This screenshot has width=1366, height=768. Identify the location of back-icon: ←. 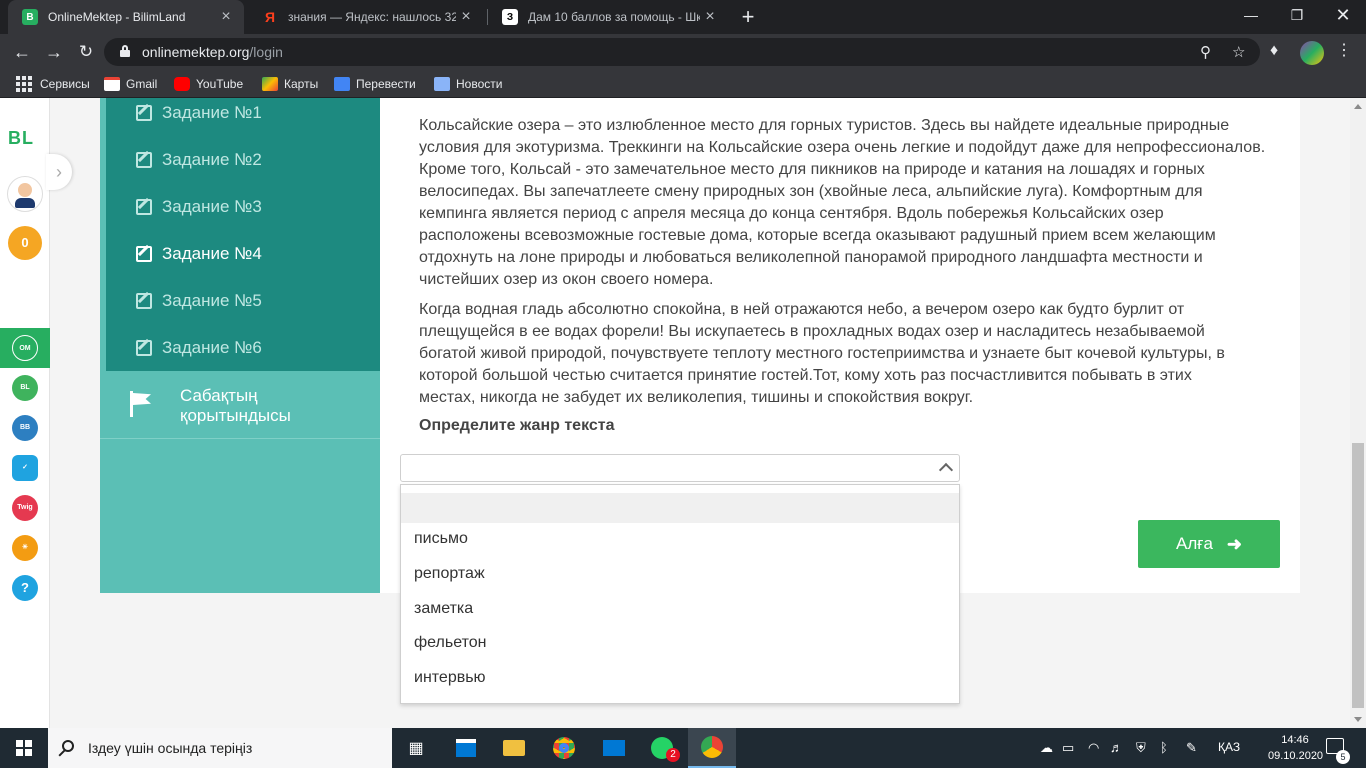
(22, 52).